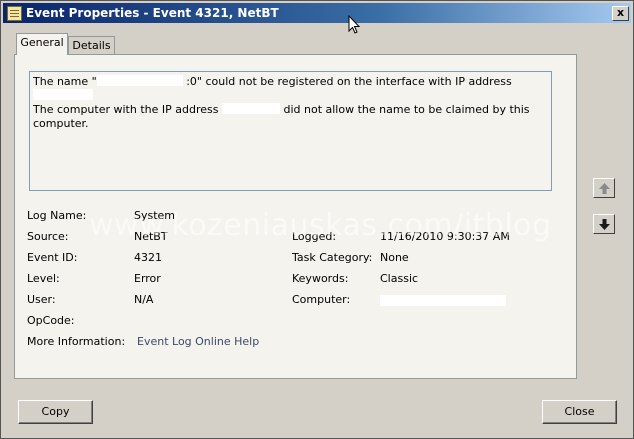  I want to click on arrow-up-icon, so click(604, 188).